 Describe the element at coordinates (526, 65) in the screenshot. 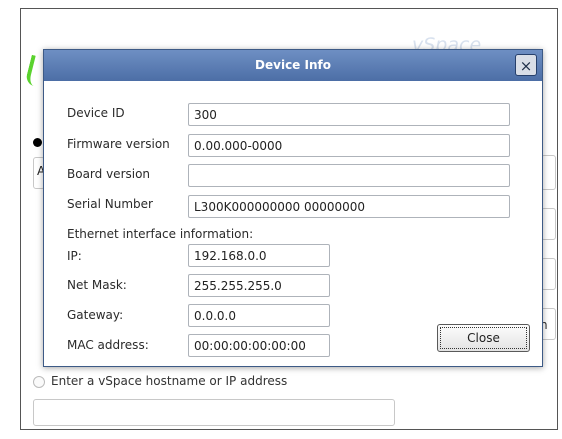

I see `close-icon: ×` at that location.